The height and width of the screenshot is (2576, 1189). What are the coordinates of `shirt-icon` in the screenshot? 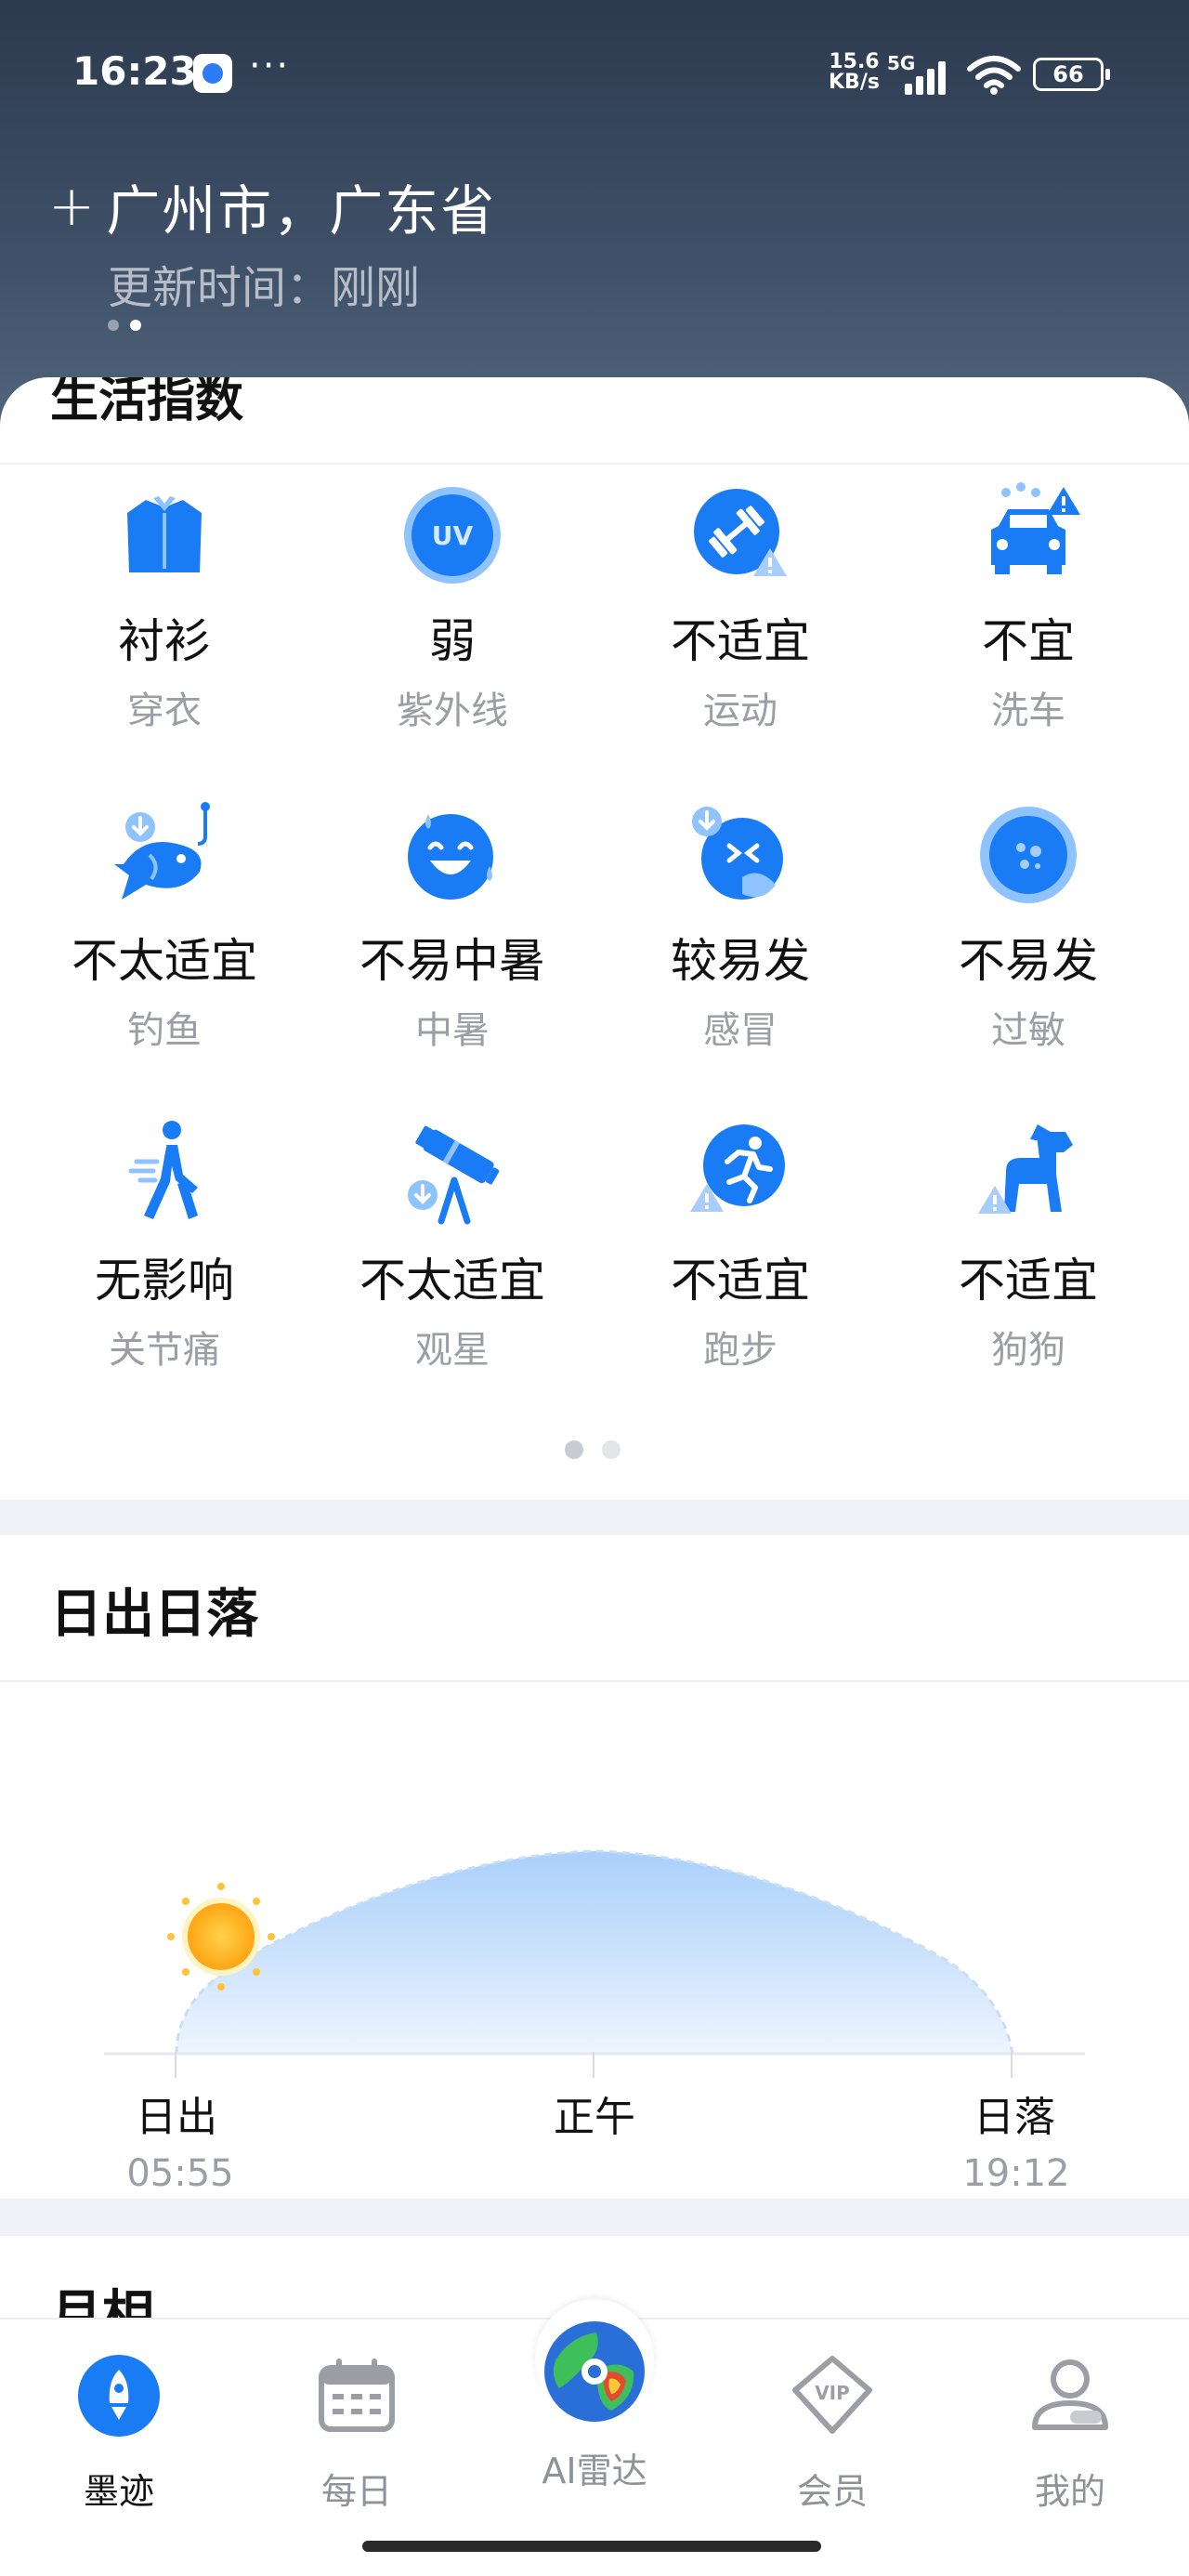 It's located at (164, 534).